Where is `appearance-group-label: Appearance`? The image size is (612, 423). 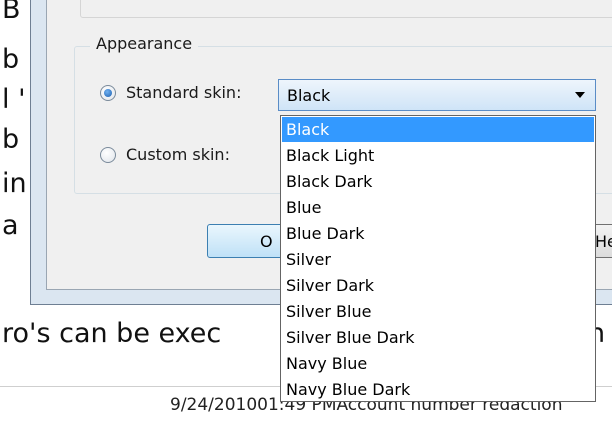 appearance-group-label: Appearance is located at coordinates (144, 43).